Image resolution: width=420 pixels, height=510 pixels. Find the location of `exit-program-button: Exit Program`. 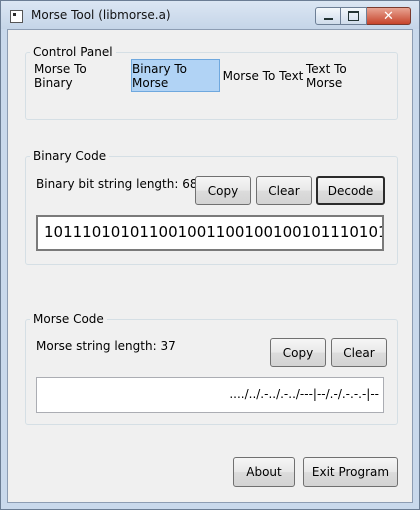

exit-program-button: Exit Program is located at coordinates (350, 472).